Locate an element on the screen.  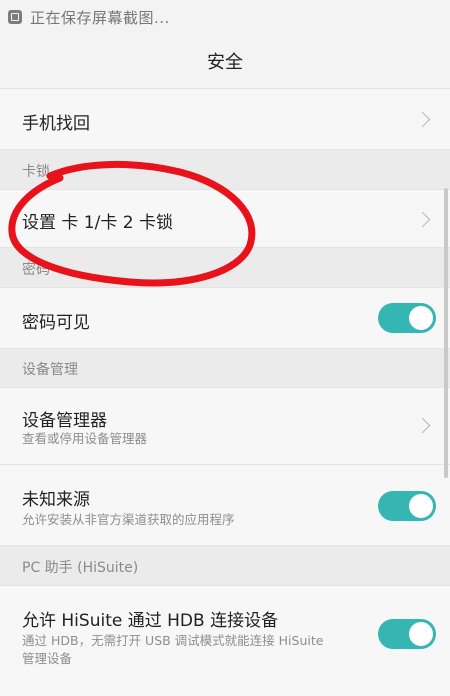
section-sim-lock: 卡锁 is located at coordinates (225, 169).